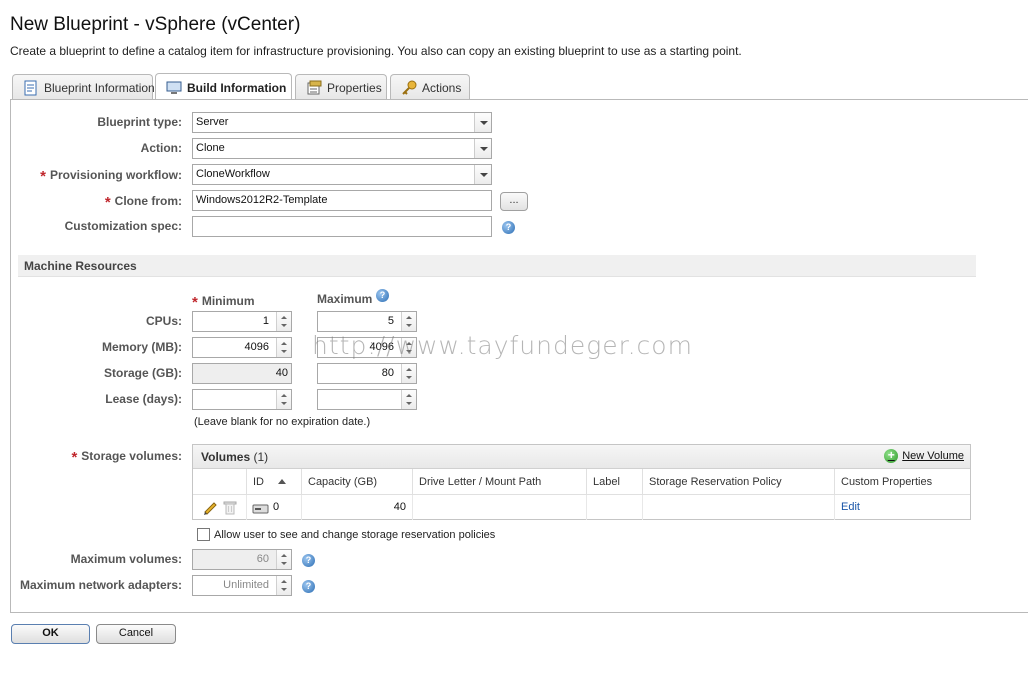  I want to click on monitor-icon, so click(174, 87).